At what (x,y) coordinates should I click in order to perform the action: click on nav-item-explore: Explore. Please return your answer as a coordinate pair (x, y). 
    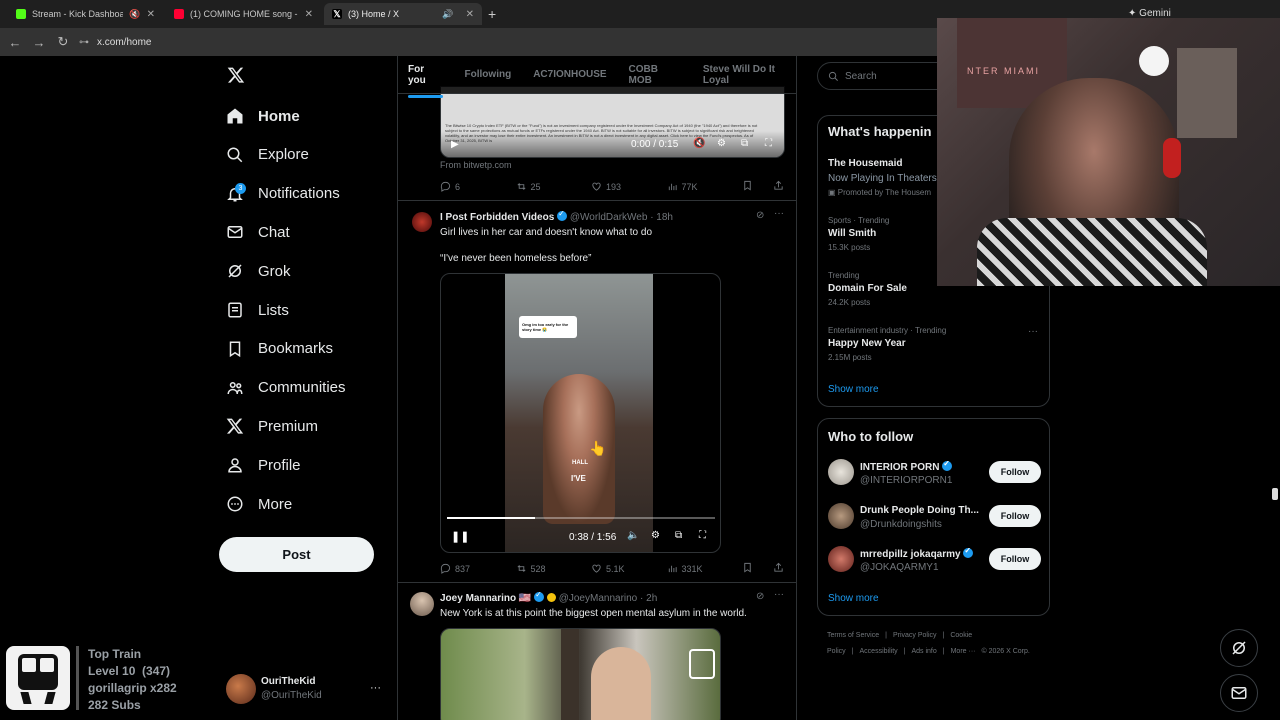
    Looking at the image, I should click on (267, 155).